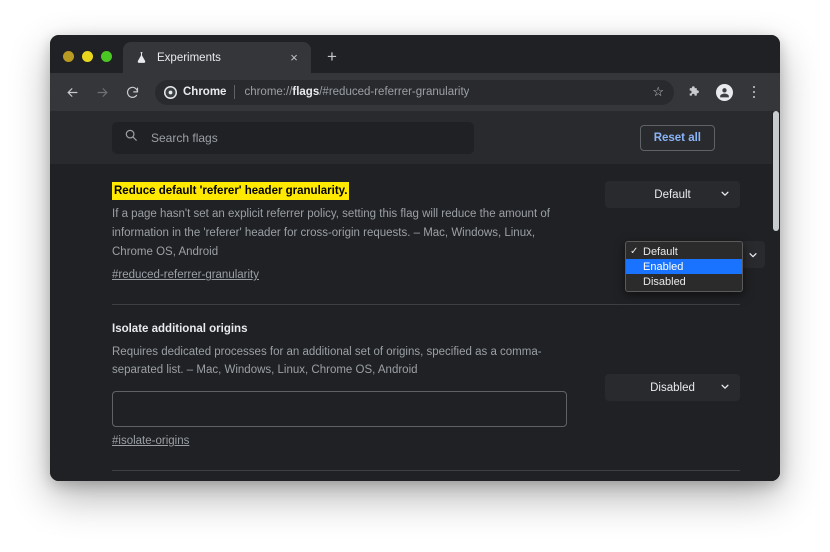 The width and height of the screenshot is (830, 552). I want to click on avatar, so click(724, 92).